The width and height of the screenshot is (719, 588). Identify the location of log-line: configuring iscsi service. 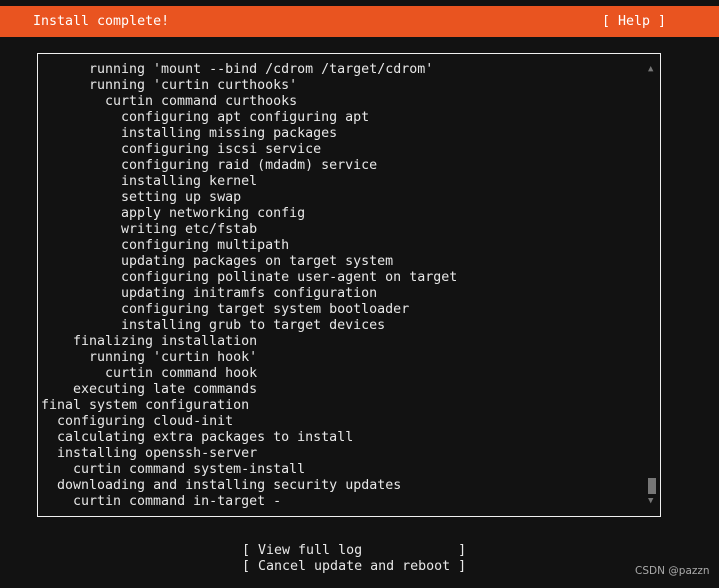
(221, 149).